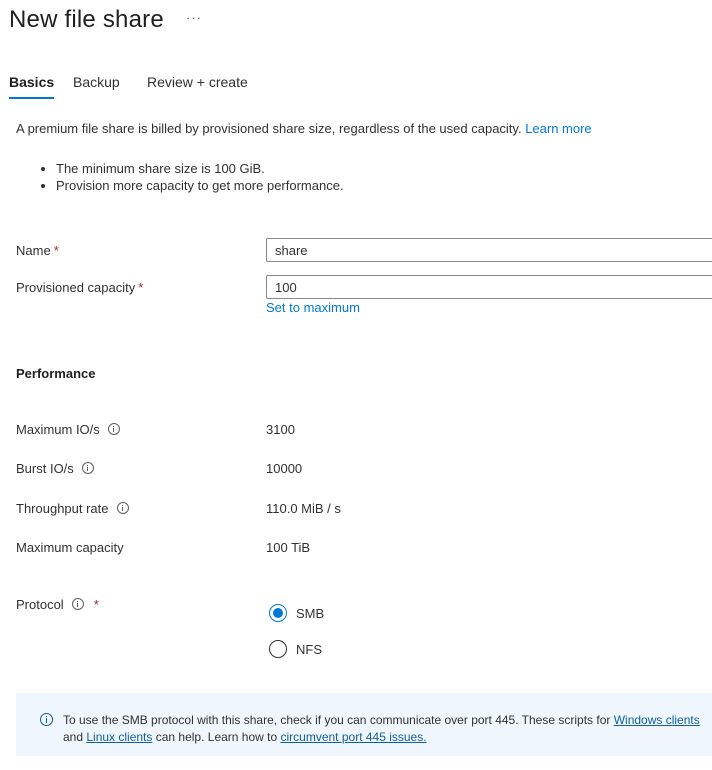  I want to click on windows-clients-link: Windows clients, so click(657, 720).